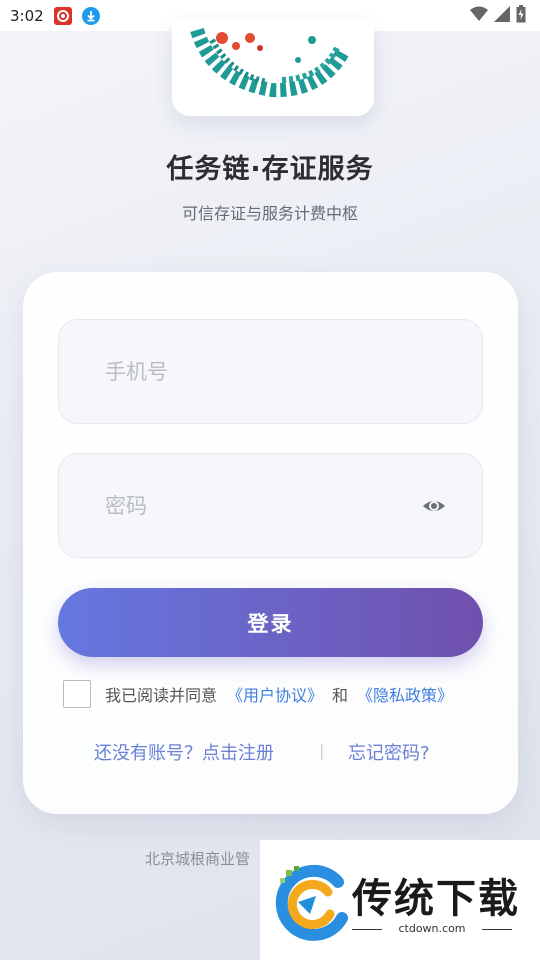 This screenshot has width=540, height=960. I want to click on download-icon, so click(90, 15).